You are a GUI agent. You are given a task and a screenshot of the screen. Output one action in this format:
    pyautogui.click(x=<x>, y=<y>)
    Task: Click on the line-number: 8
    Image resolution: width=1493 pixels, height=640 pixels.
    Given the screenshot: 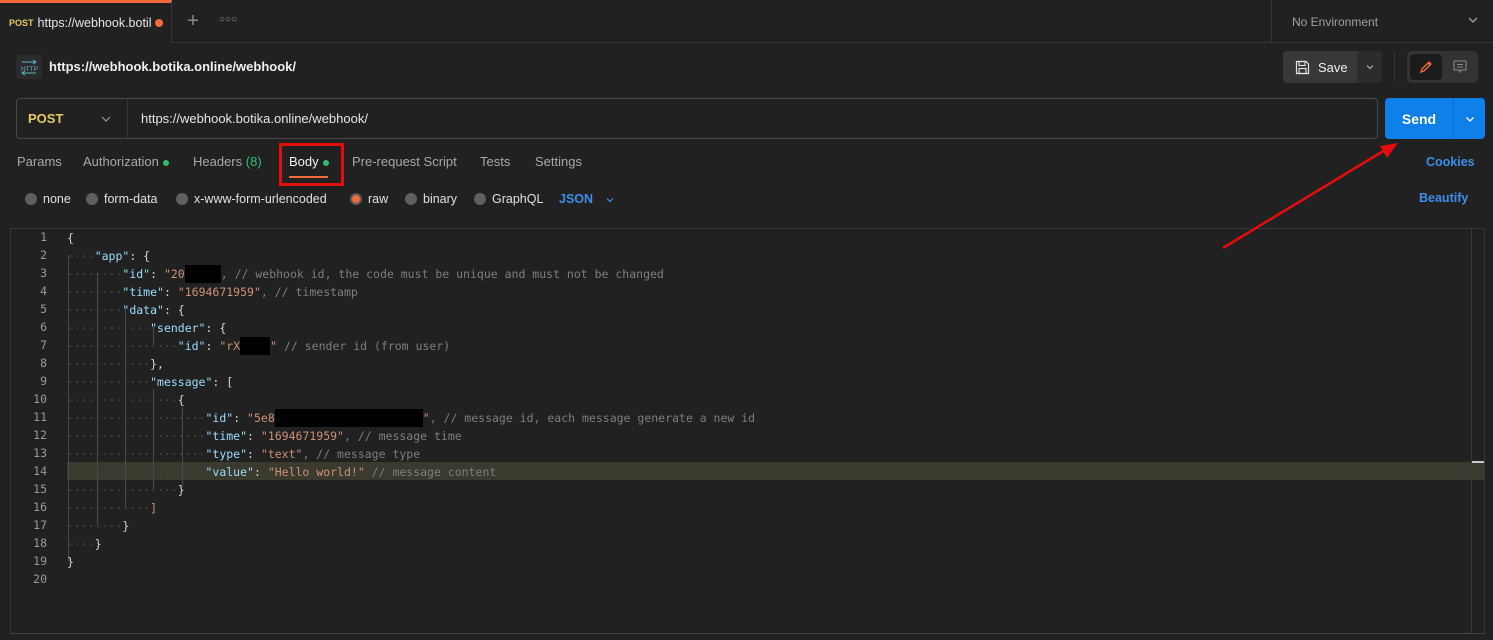 What is the action you would take?
    pyautogui.click(x=43, y=363)
    